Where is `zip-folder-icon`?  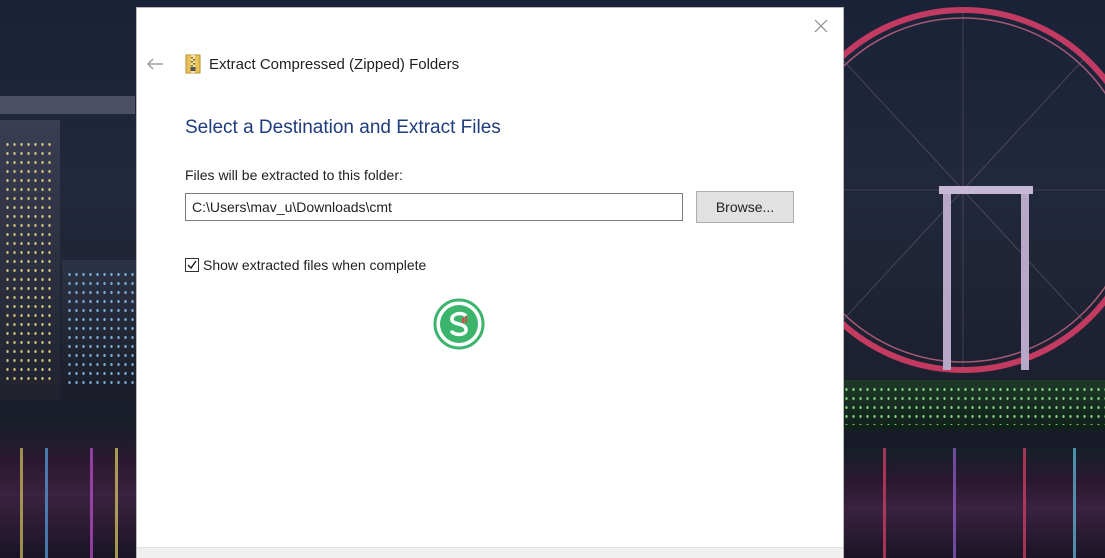
zip-folder-icon is located at coordinates (193, 64).